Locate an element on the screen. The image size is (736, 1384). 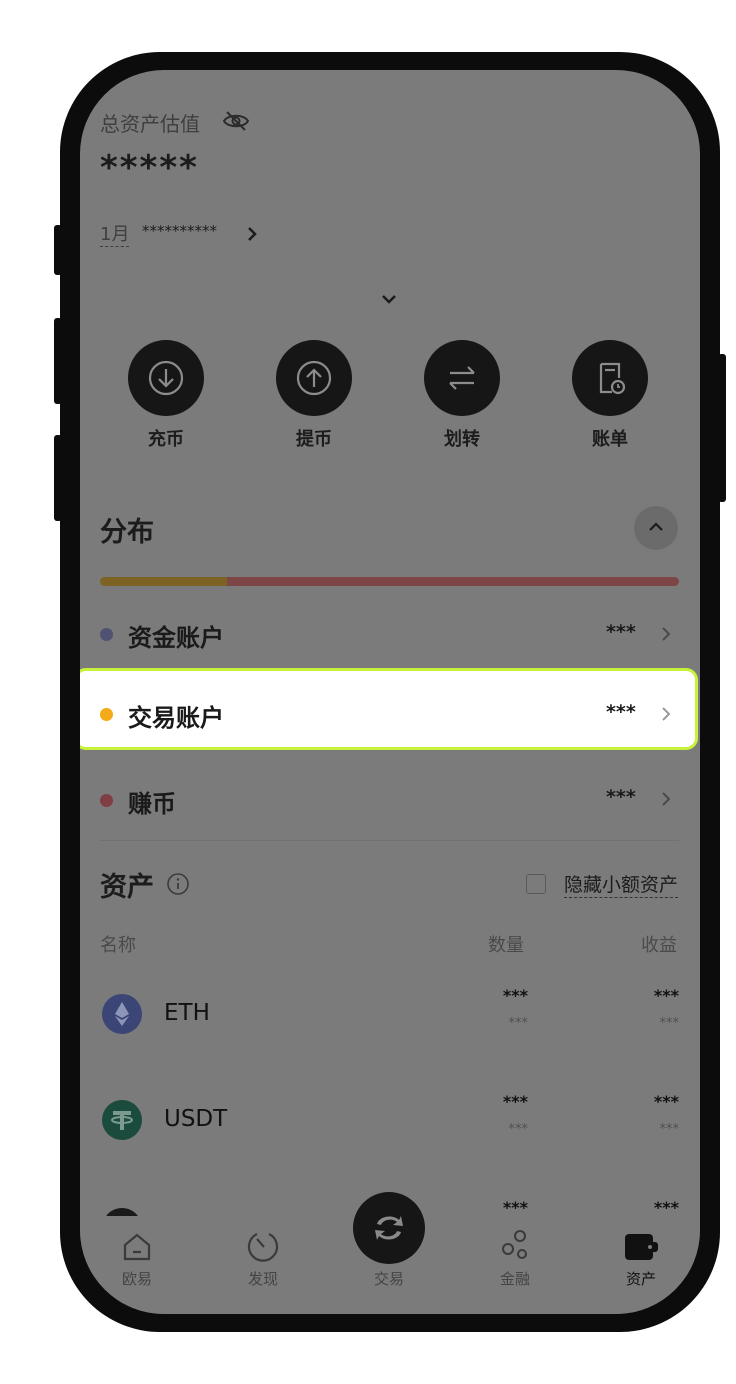
eth-icon is located at coordinates (122, 1014).